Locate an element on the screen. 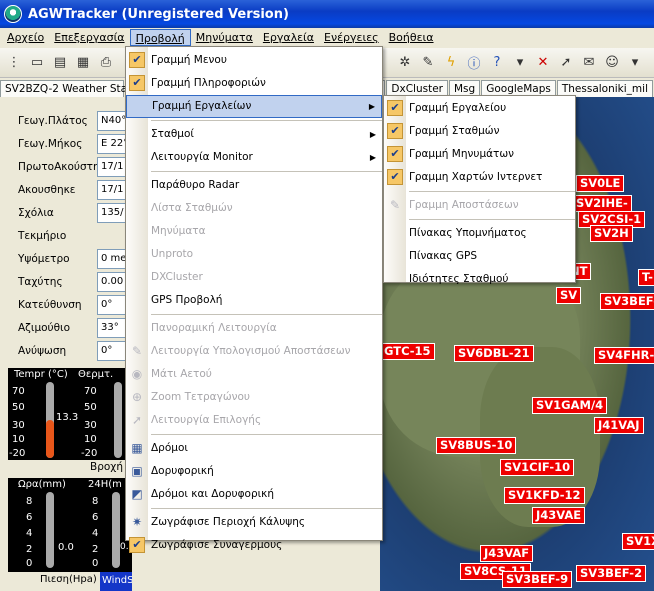  station-label: SV3BEF-9 is located at coordinates (537, 579).